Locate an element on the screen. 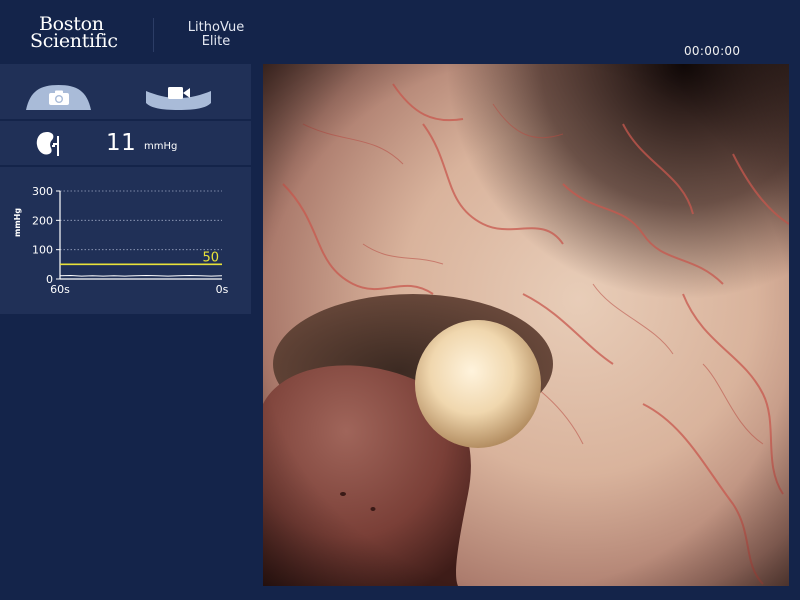 The width and height of the screenshot is (800, 600). chart-x-tick-label: 0s is located at coordinates (222, 289).